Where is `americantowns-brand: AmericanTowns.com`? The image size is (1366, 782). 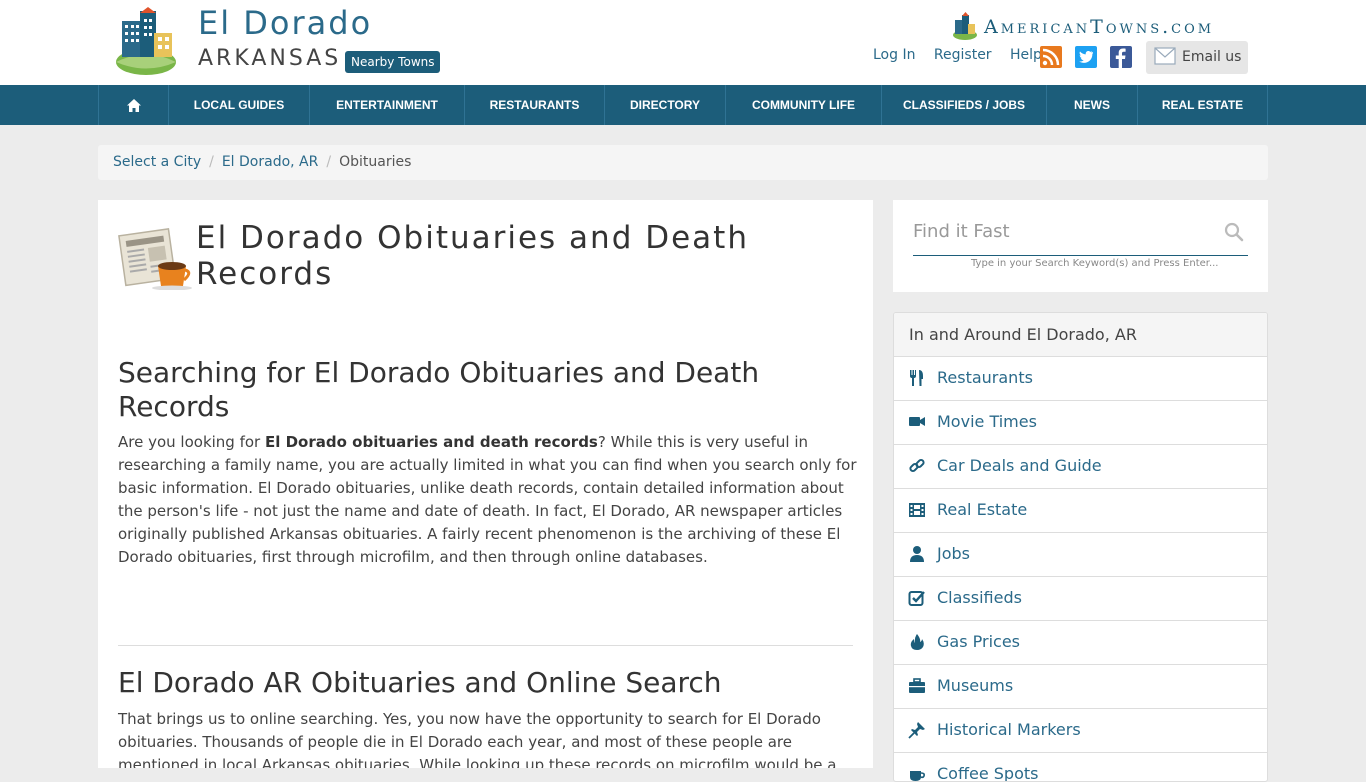 americantowns-brand: AmericanTowns.com is located at coordinates (1104, 27).